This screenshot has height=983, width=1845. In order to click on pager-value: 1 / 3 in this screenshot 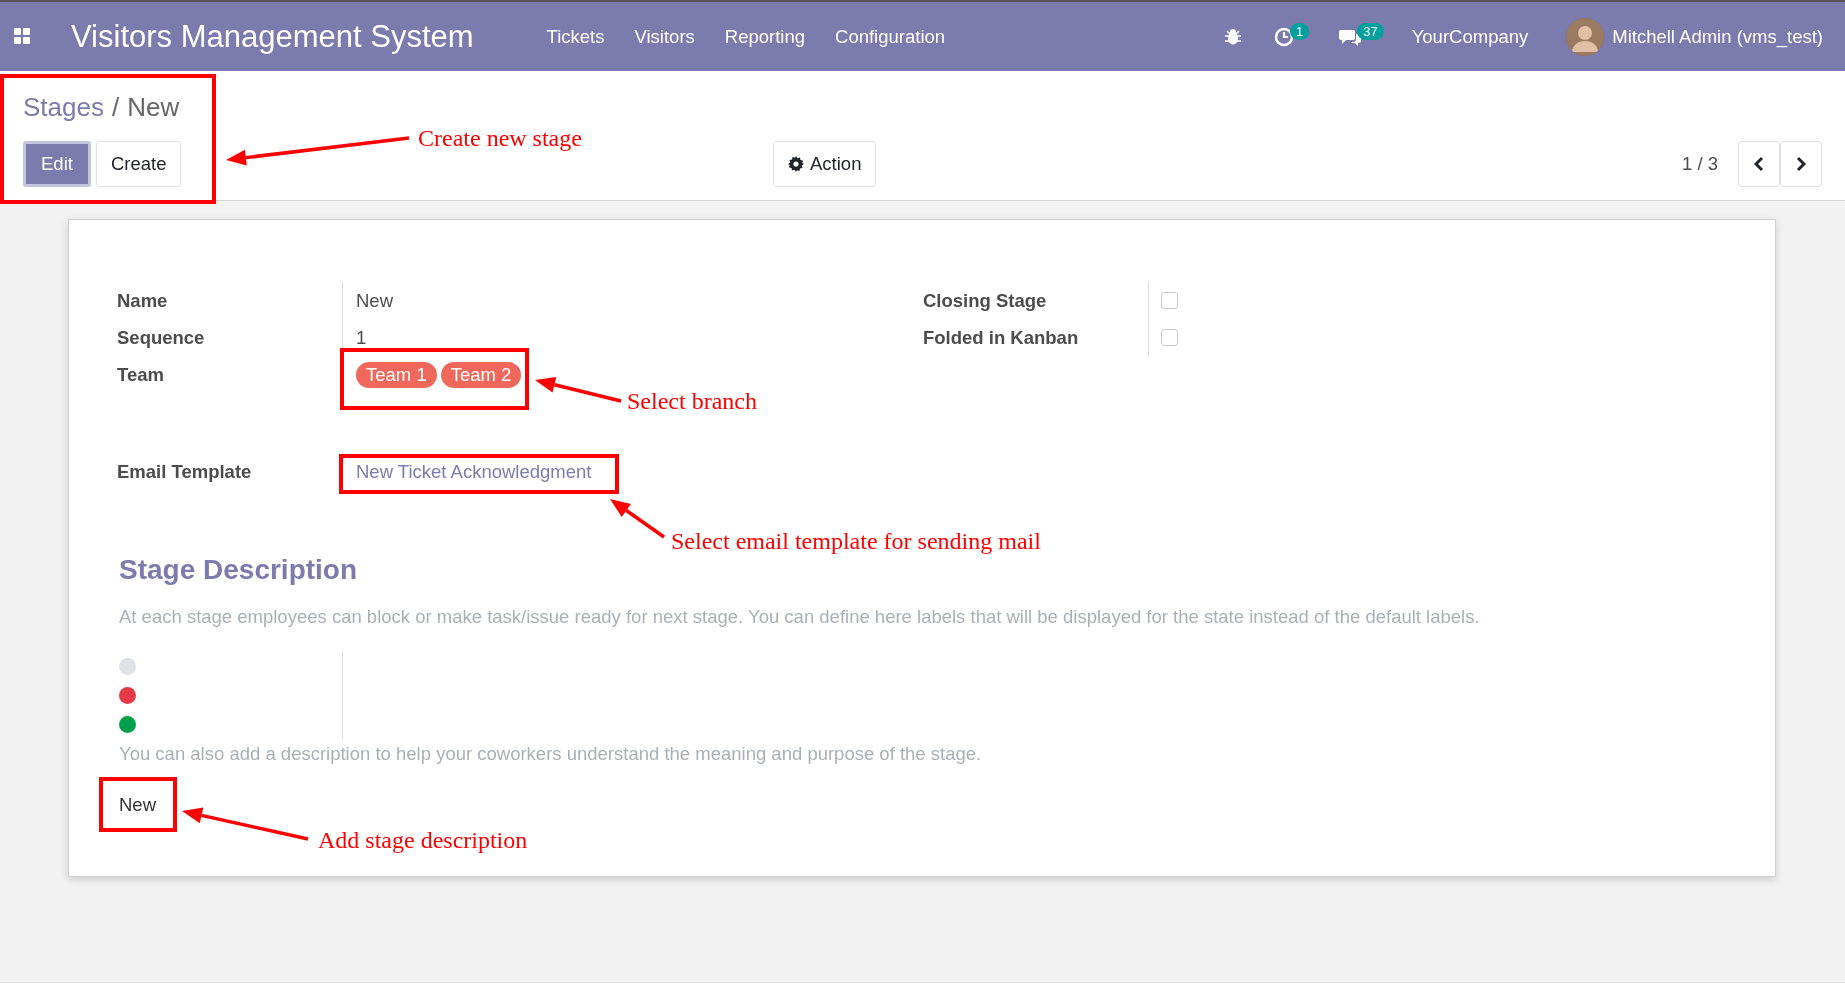, I will do `click(1700, 164)`.